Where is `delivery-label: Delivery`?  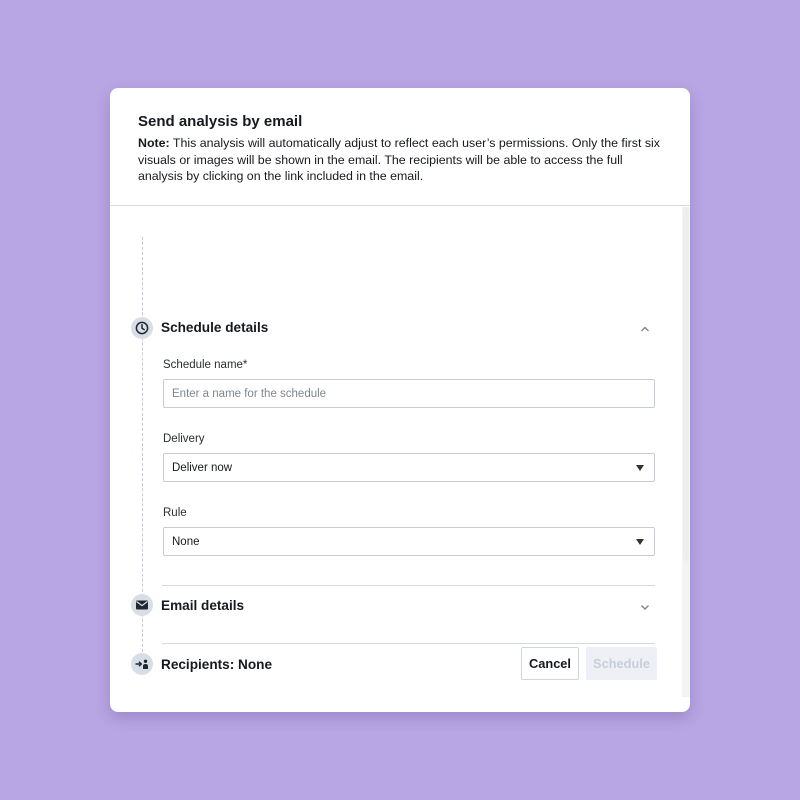 delivery-label: Delivery is located at coordinates (184, 439).